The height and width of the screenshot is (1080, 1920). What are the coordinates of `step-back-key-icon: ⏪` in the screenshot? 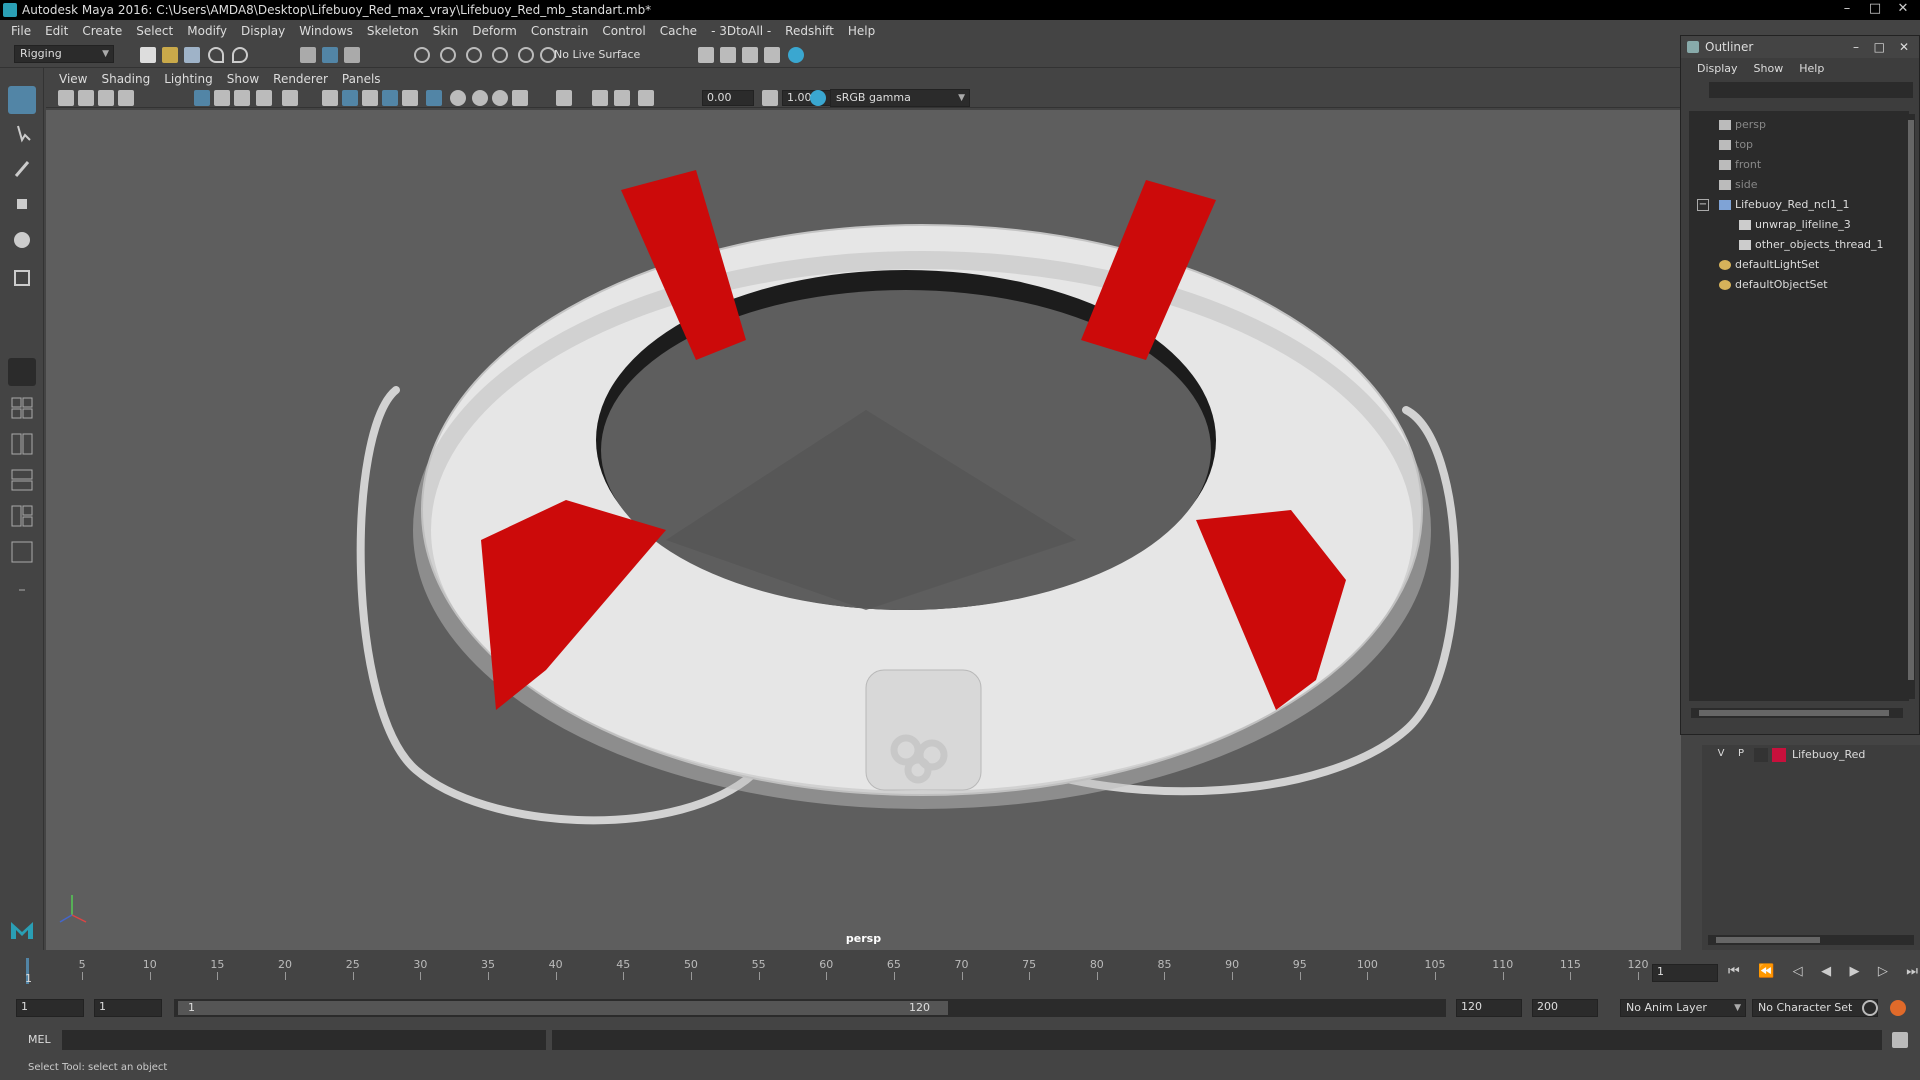 It's located at (1766, 973).